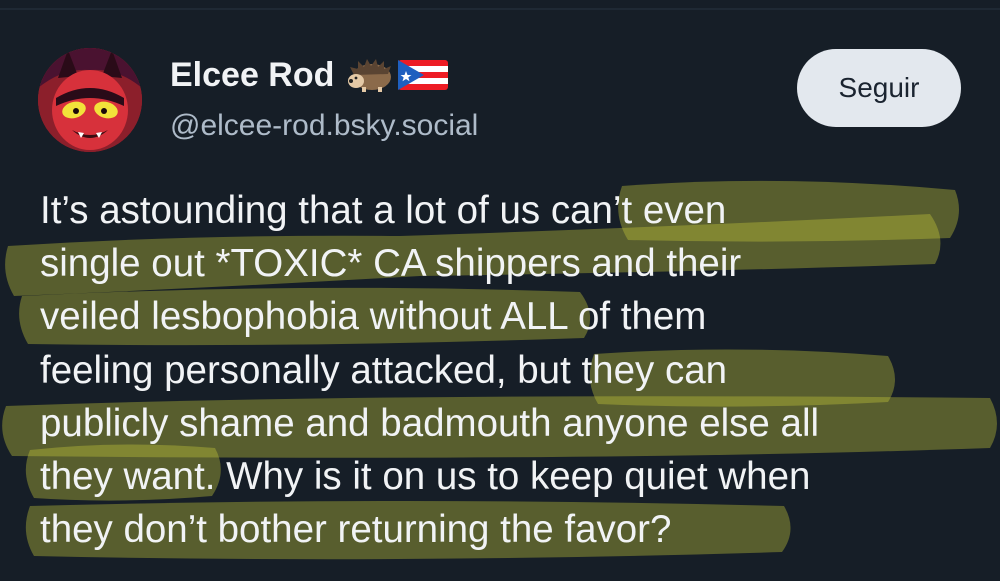 Image resolution: width=1000 pixels, height=581 pixels. I want to click on author-name-row: Elcee Rod, so click(309, 75).